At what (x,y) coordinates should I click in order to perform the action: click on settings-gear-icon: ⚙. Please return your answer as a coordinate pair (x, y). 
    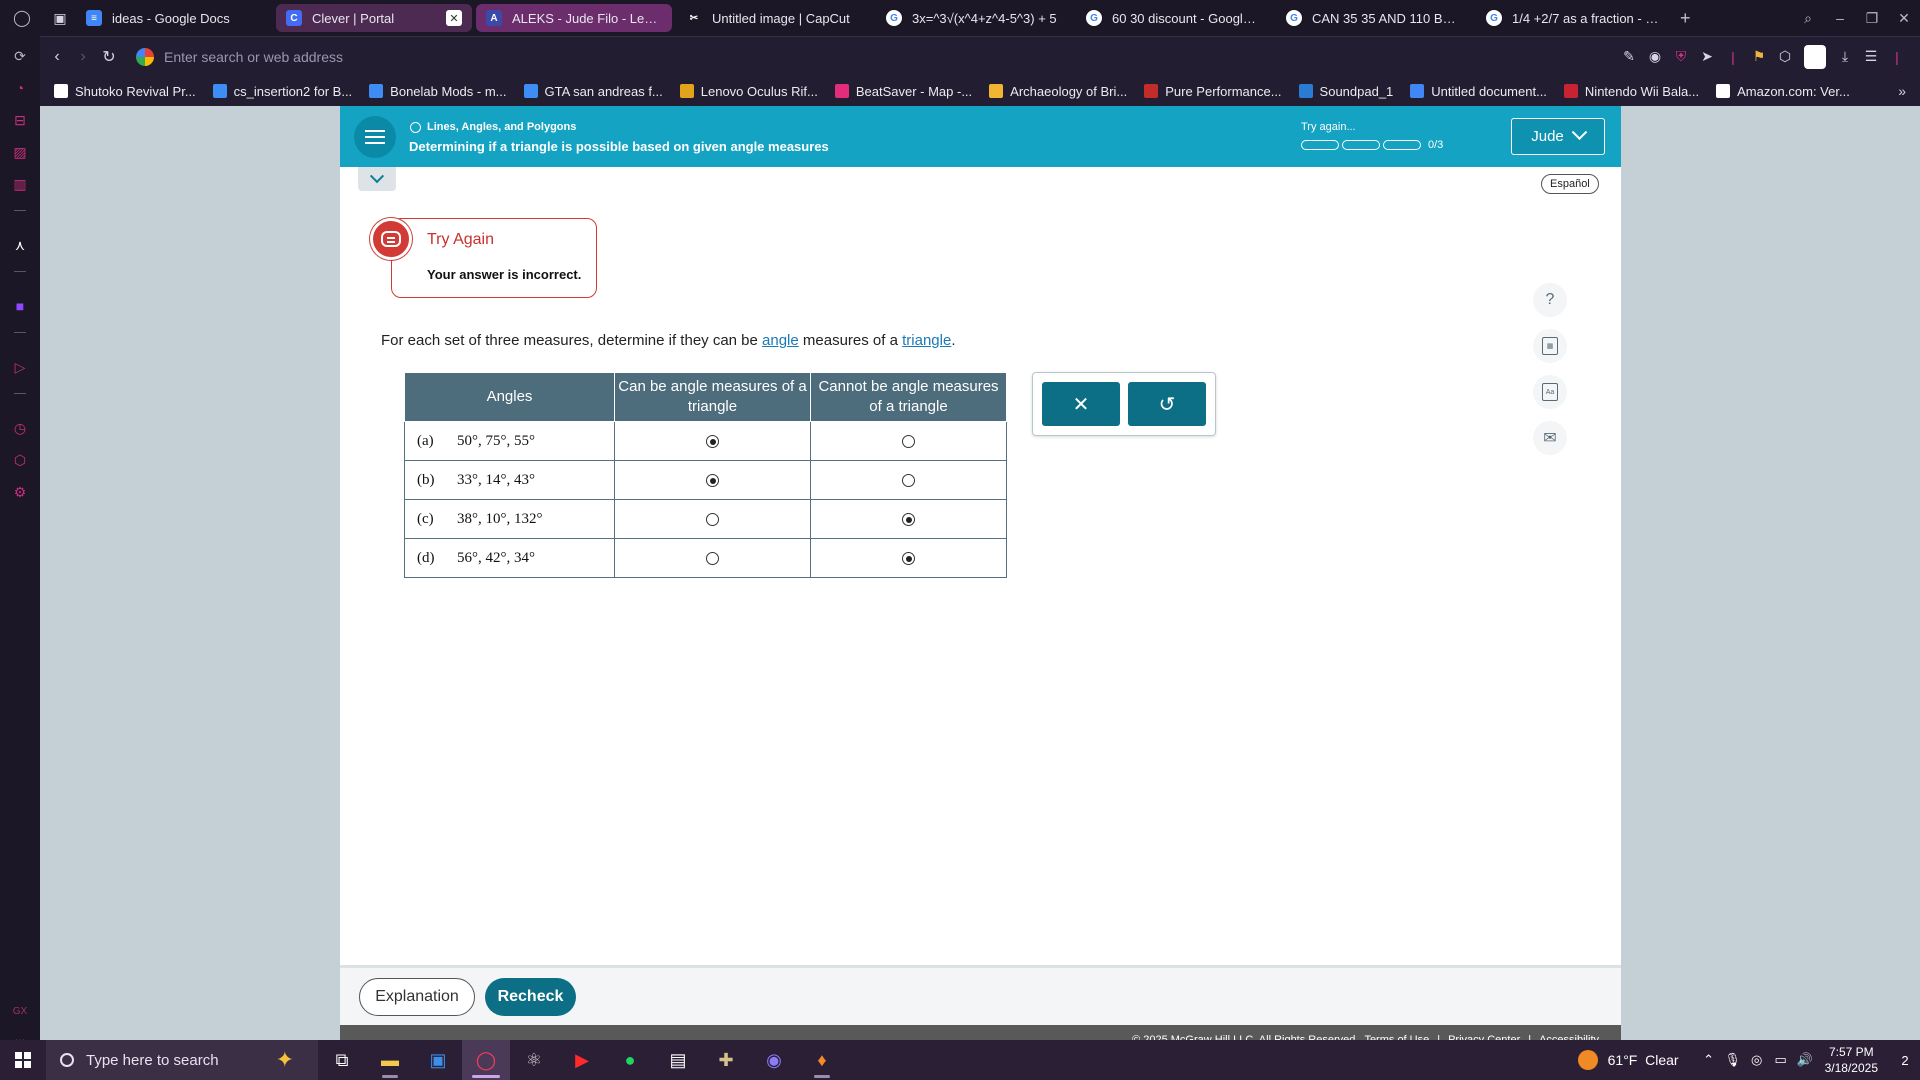
    Looking at the image, I should click on (20, 492).